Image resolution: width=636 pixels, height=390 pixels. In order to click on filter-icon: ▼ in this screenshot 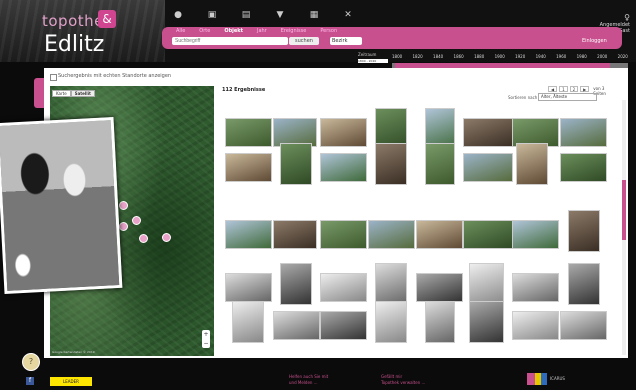, I will do `click(280, 17)`.